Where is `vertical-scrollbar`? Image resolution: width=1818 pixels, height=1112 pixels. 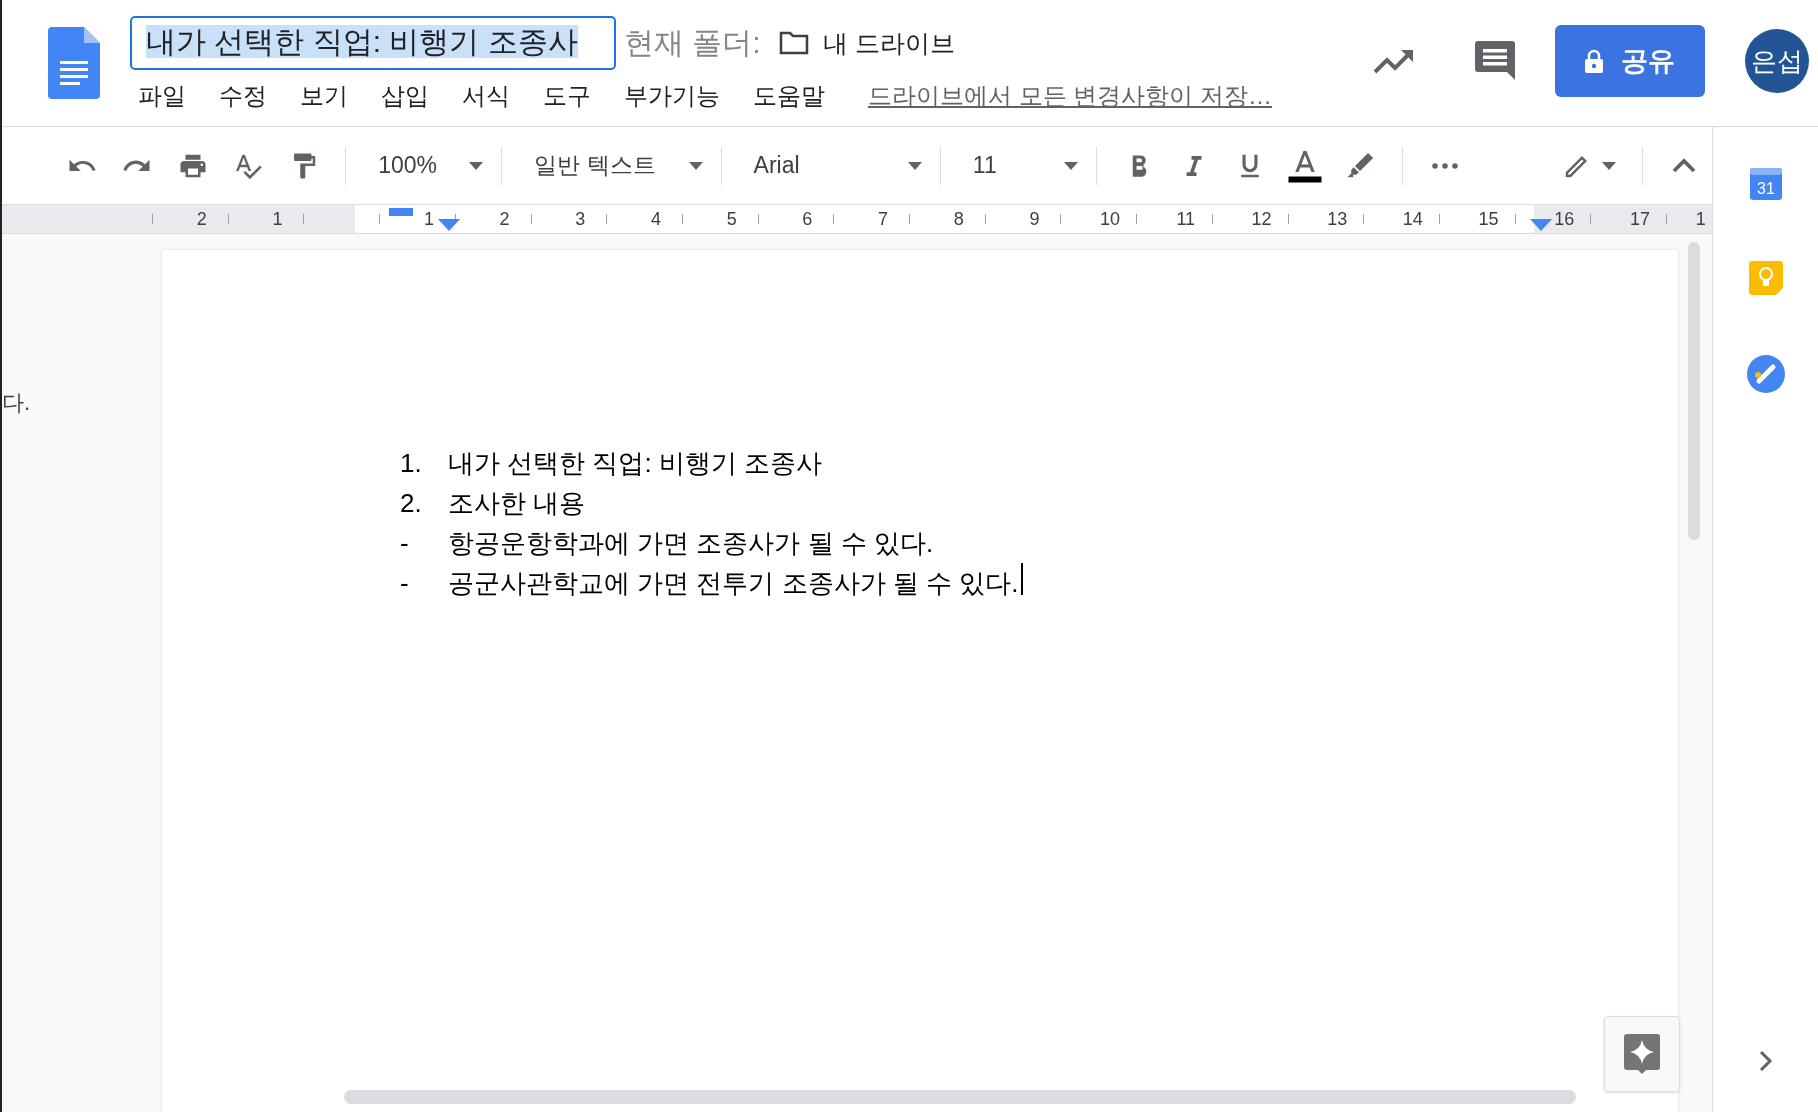 vertical-scrollbar is located at coordinates (1694, 391).